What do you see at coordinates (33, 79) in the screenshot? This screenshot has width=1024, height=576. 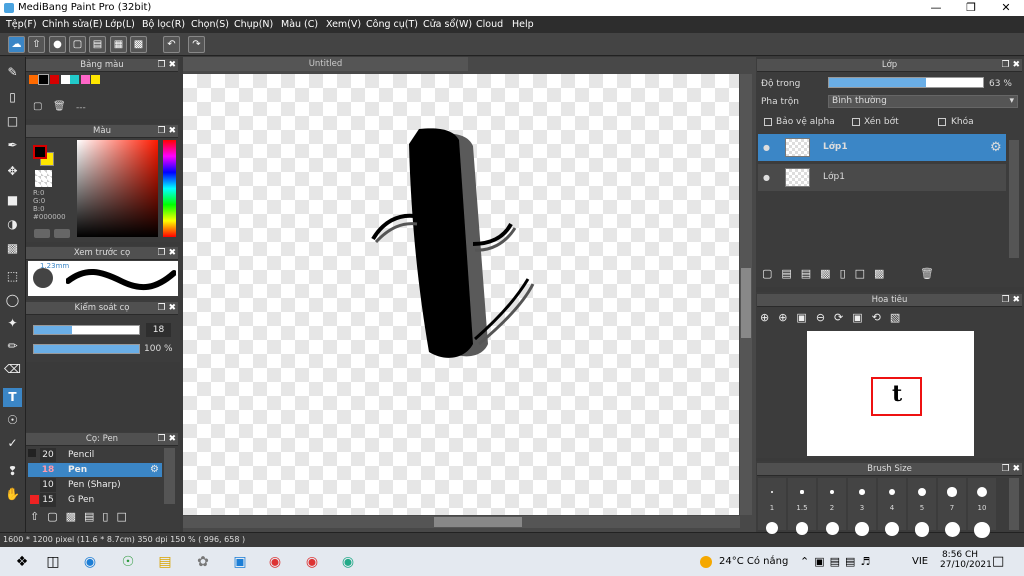 I see `swatch-orange` at bounding box center [33, 79].